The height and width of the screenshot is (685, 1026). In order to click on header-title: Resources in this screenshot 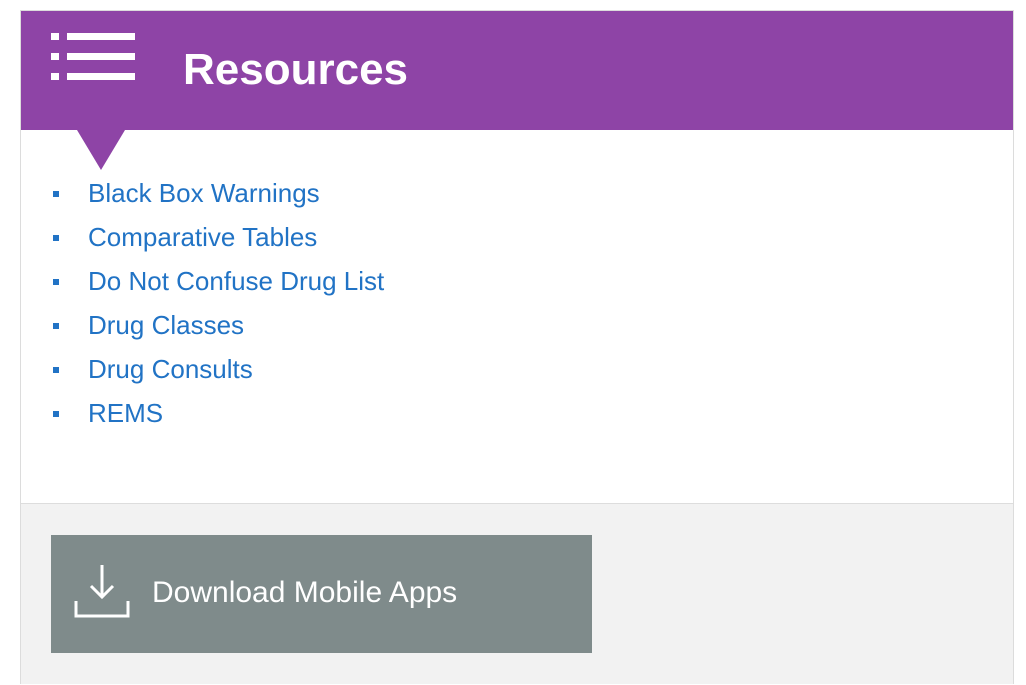, I will do `click(296, 69)`.